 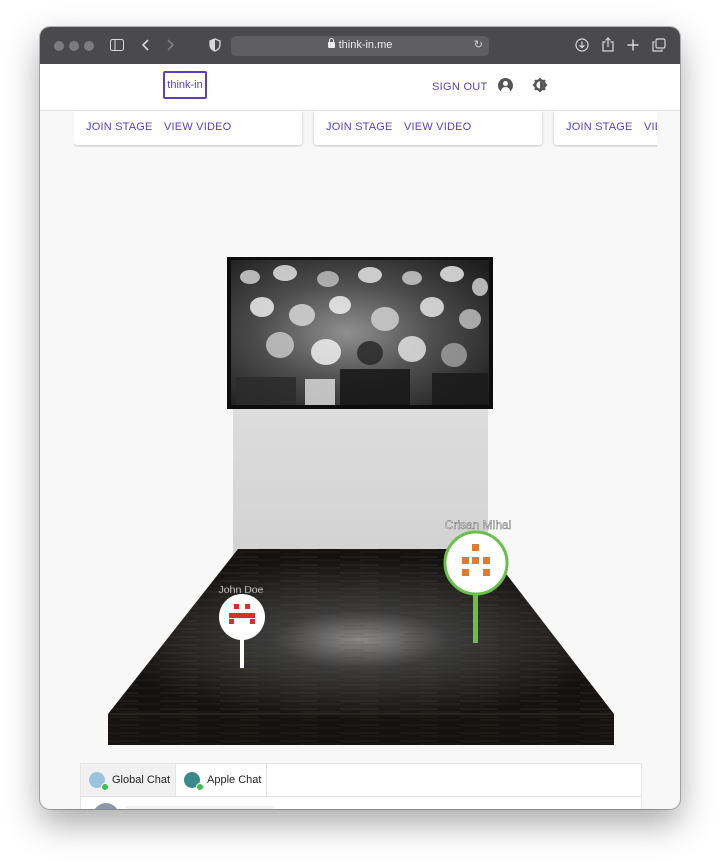 What do you see at coordinates (106, 806) in the screenshot?
I see `message-avatar` at bounding box center [106, 806].